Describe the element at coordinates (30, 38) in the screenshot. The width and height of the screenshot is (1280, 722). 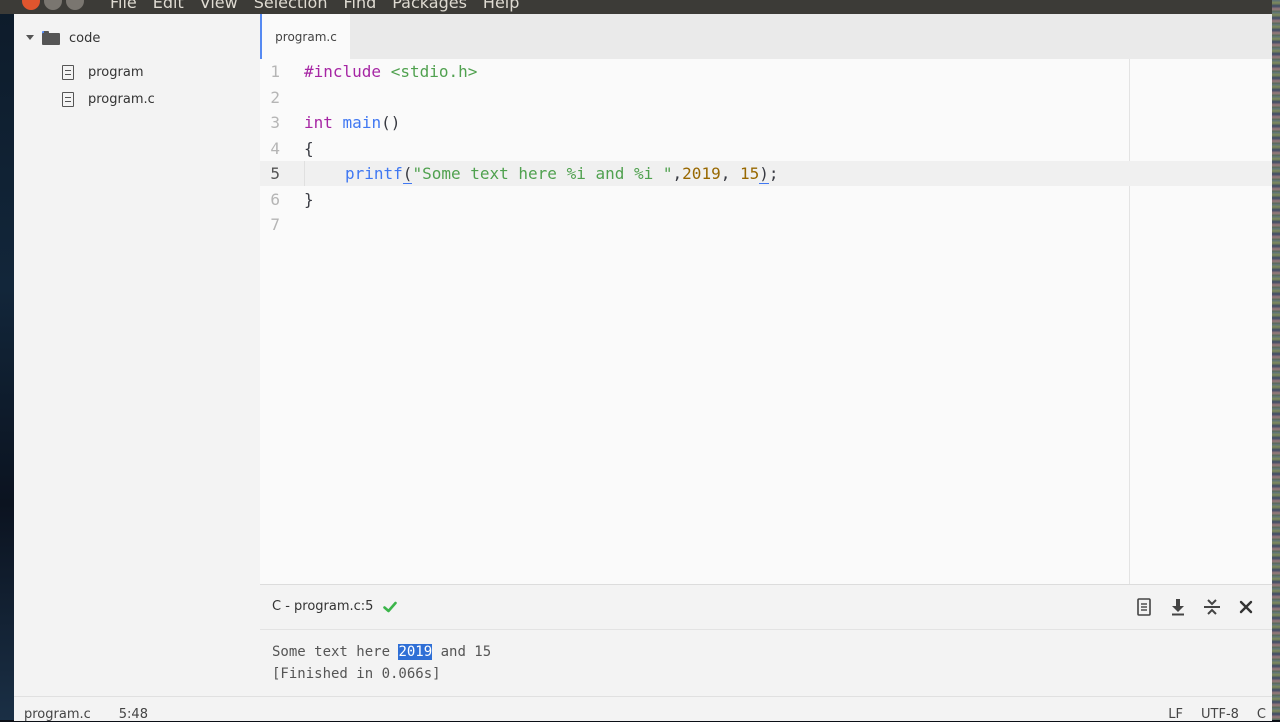
I see `chevron-down-icon` at that location.